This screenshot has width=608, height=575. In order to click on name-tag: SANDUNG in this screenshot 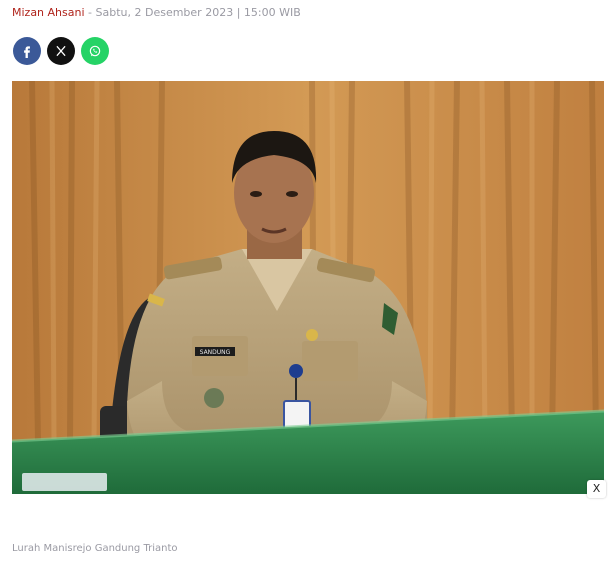, I will do `click(215, 352)`.